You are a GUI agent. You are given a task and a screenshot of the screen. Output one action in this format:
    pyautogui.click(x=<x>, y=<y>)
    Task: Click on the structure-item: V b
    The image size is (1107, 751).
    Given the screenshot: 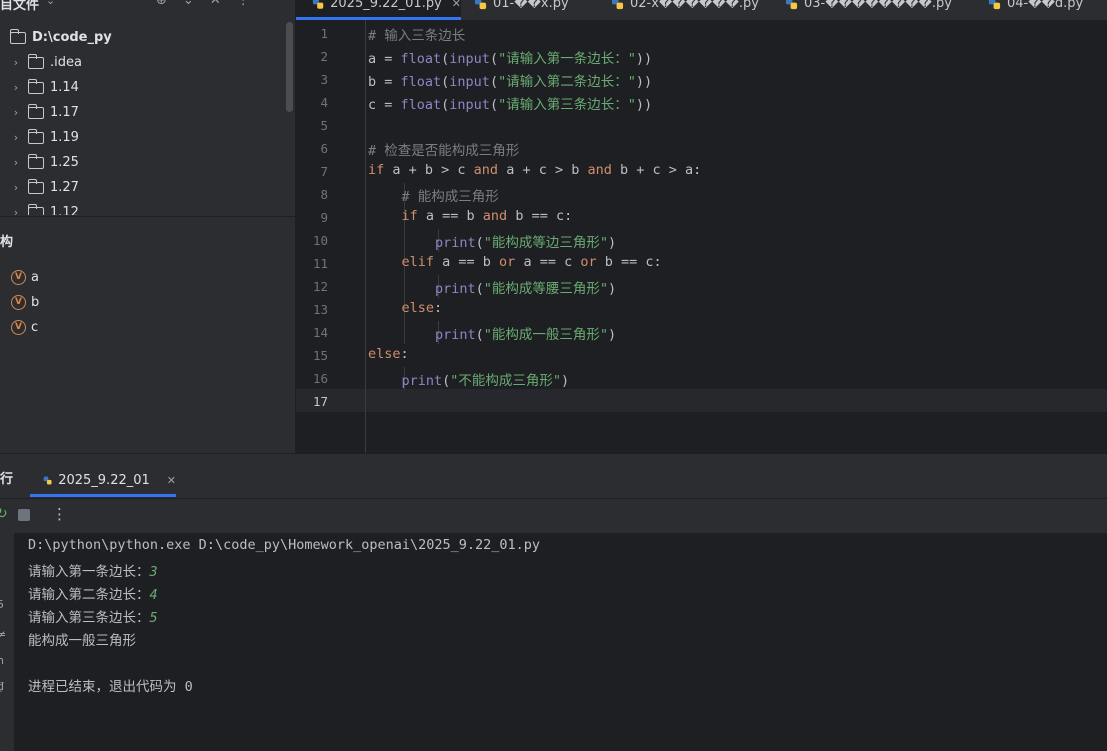 What is the action you would take?
    pyautogui.click(x=25, y=302)
    